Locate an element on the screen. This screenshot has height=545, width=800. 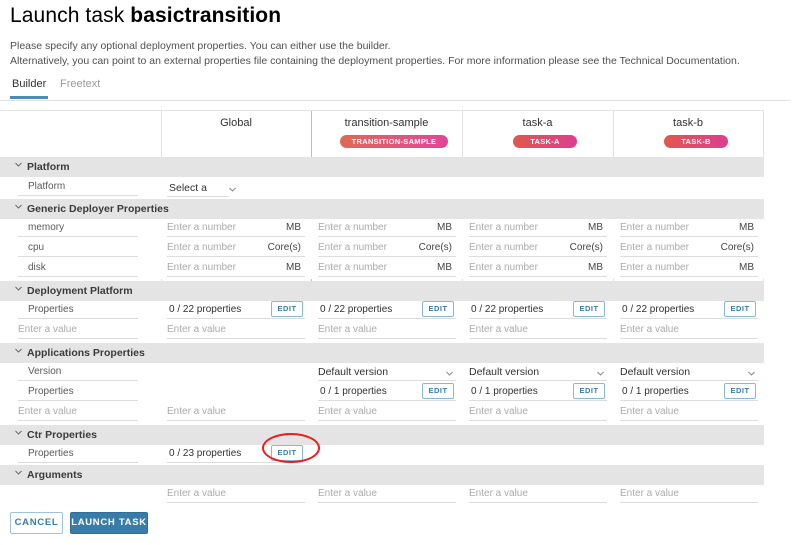
dp-properties-task-b: 0 / 22 properties EDIT is located at coordinates (689, 310).